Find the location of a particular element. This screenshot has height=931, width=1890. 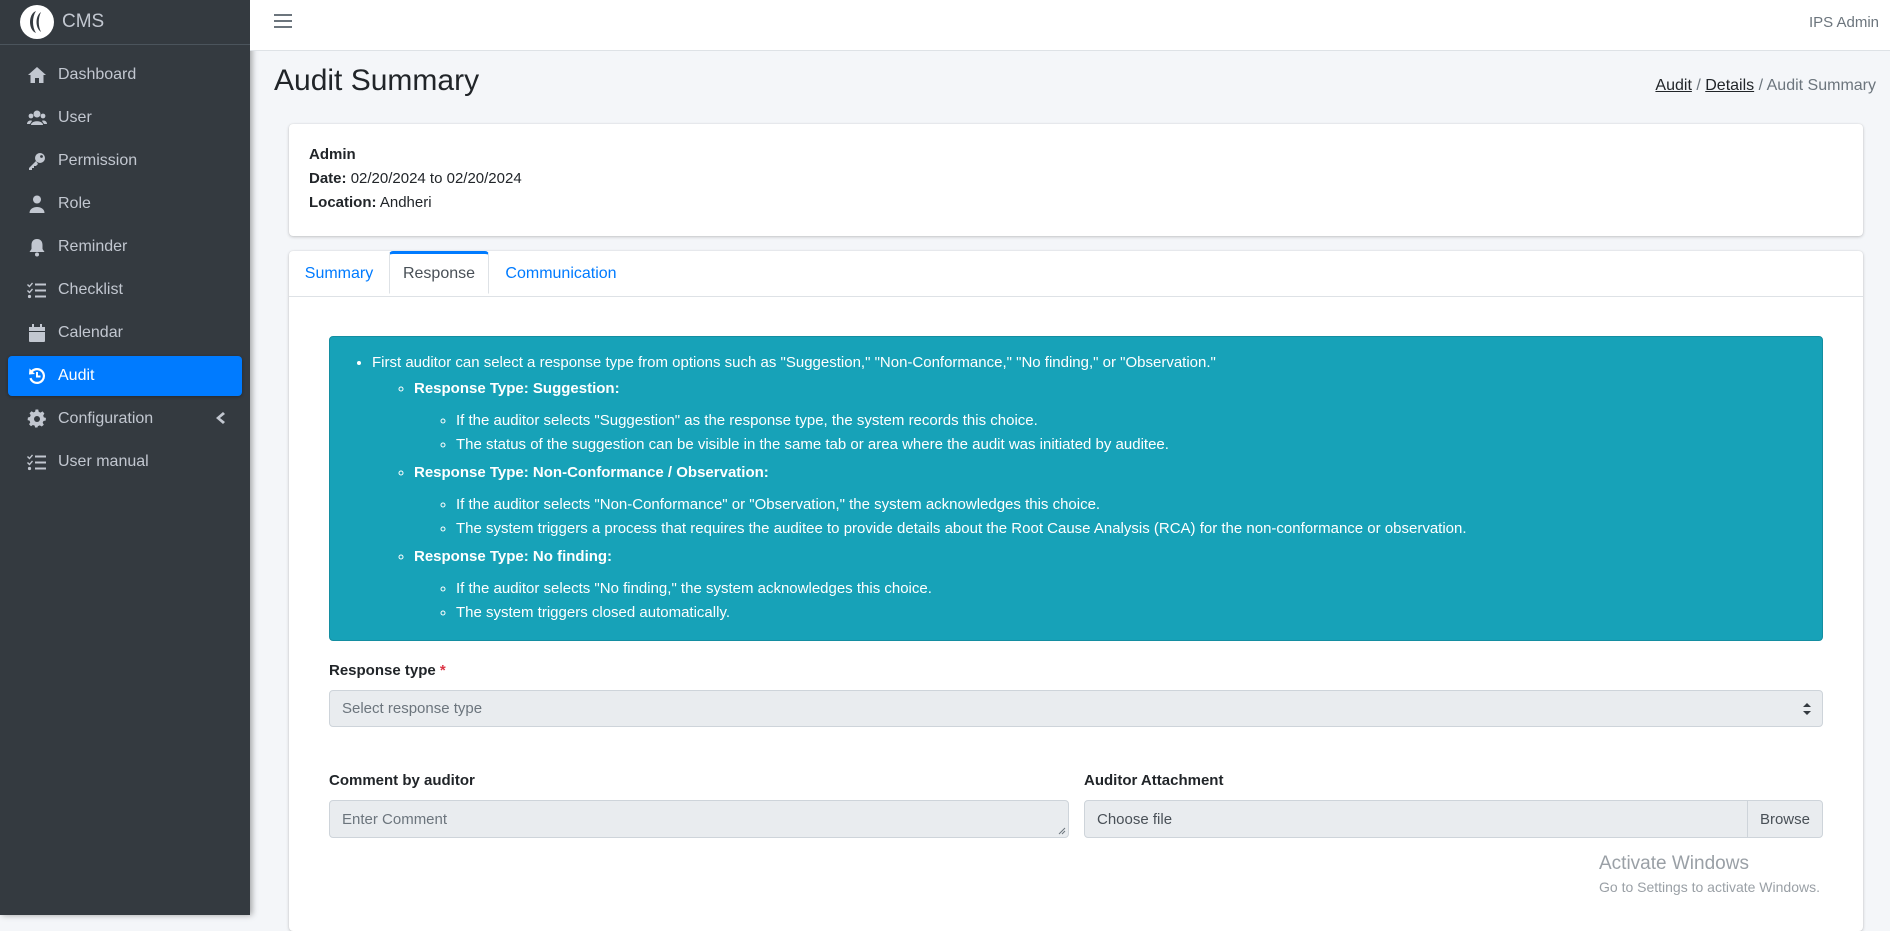

audit-date: Date: 02/20/2024 to 02/20/2024 is located at coordinates (415, 178).